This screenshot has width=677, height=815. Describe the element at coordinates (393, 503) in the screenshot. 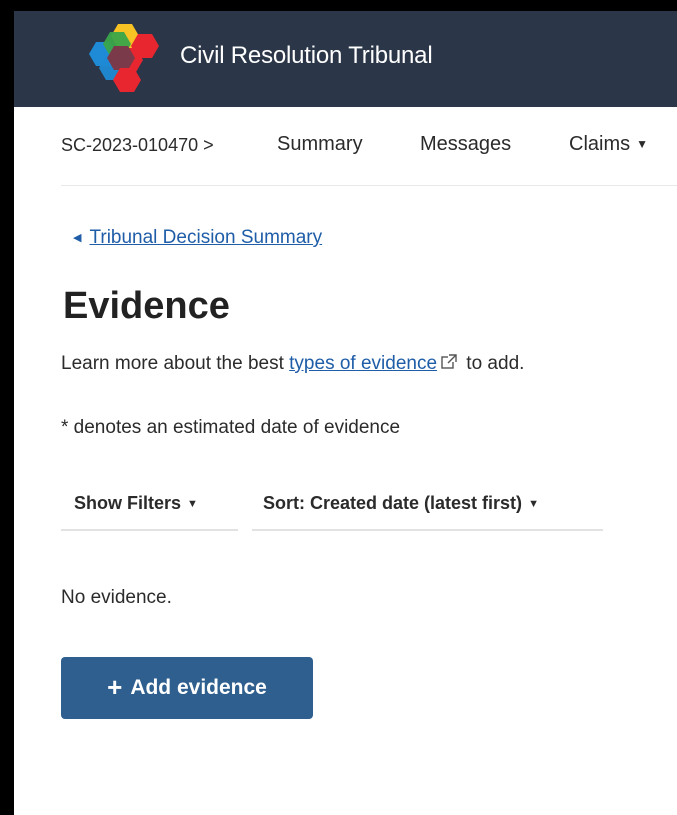

I see `sort-label: Sort: Created date (latest first)` at that location.